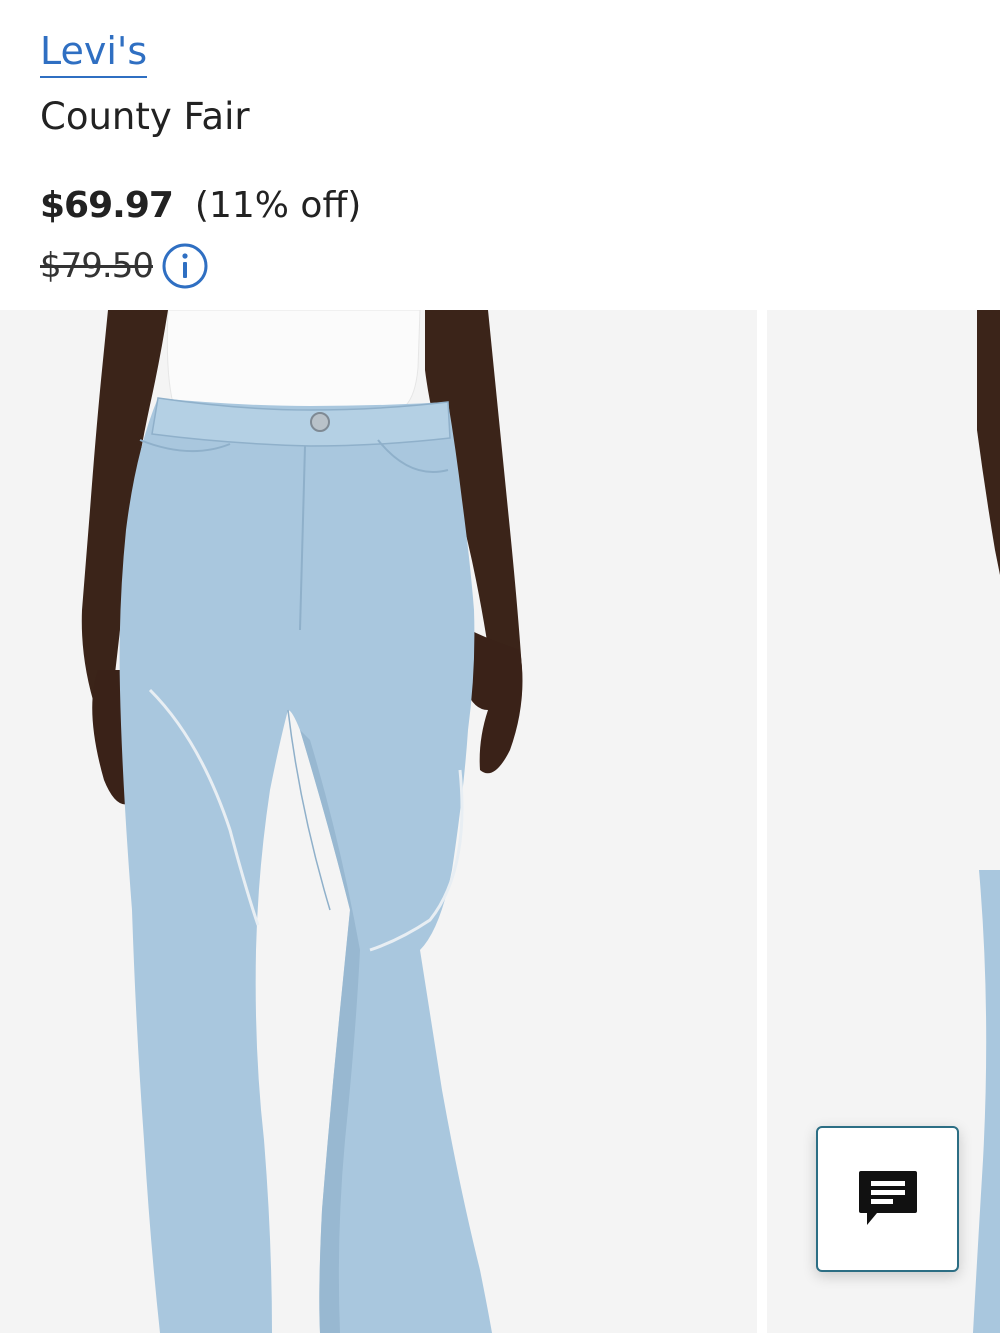 This screenshot has width=1000, height=1333. I want to click on sale-price: $69.97, so click(107, 205).